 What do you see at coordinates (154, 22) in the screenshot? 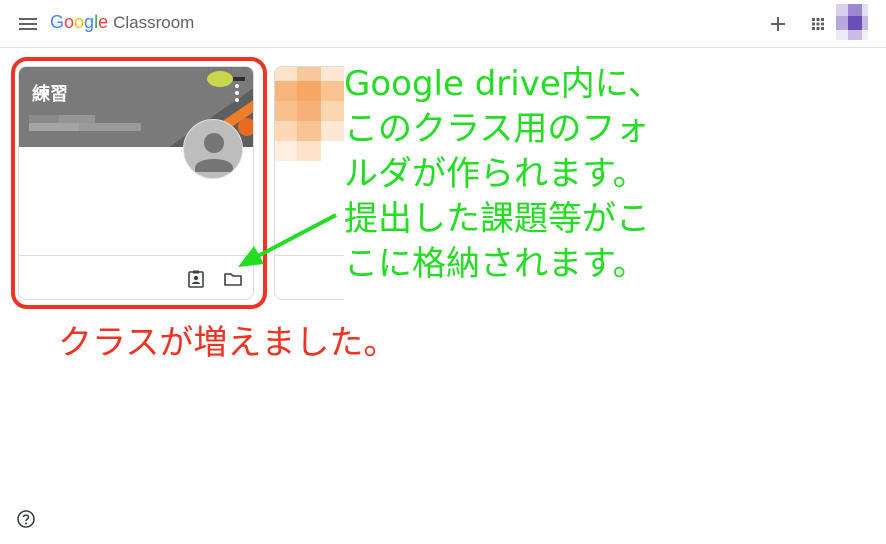
I see `product-name: Classroom` at bounding box center [154, 22].